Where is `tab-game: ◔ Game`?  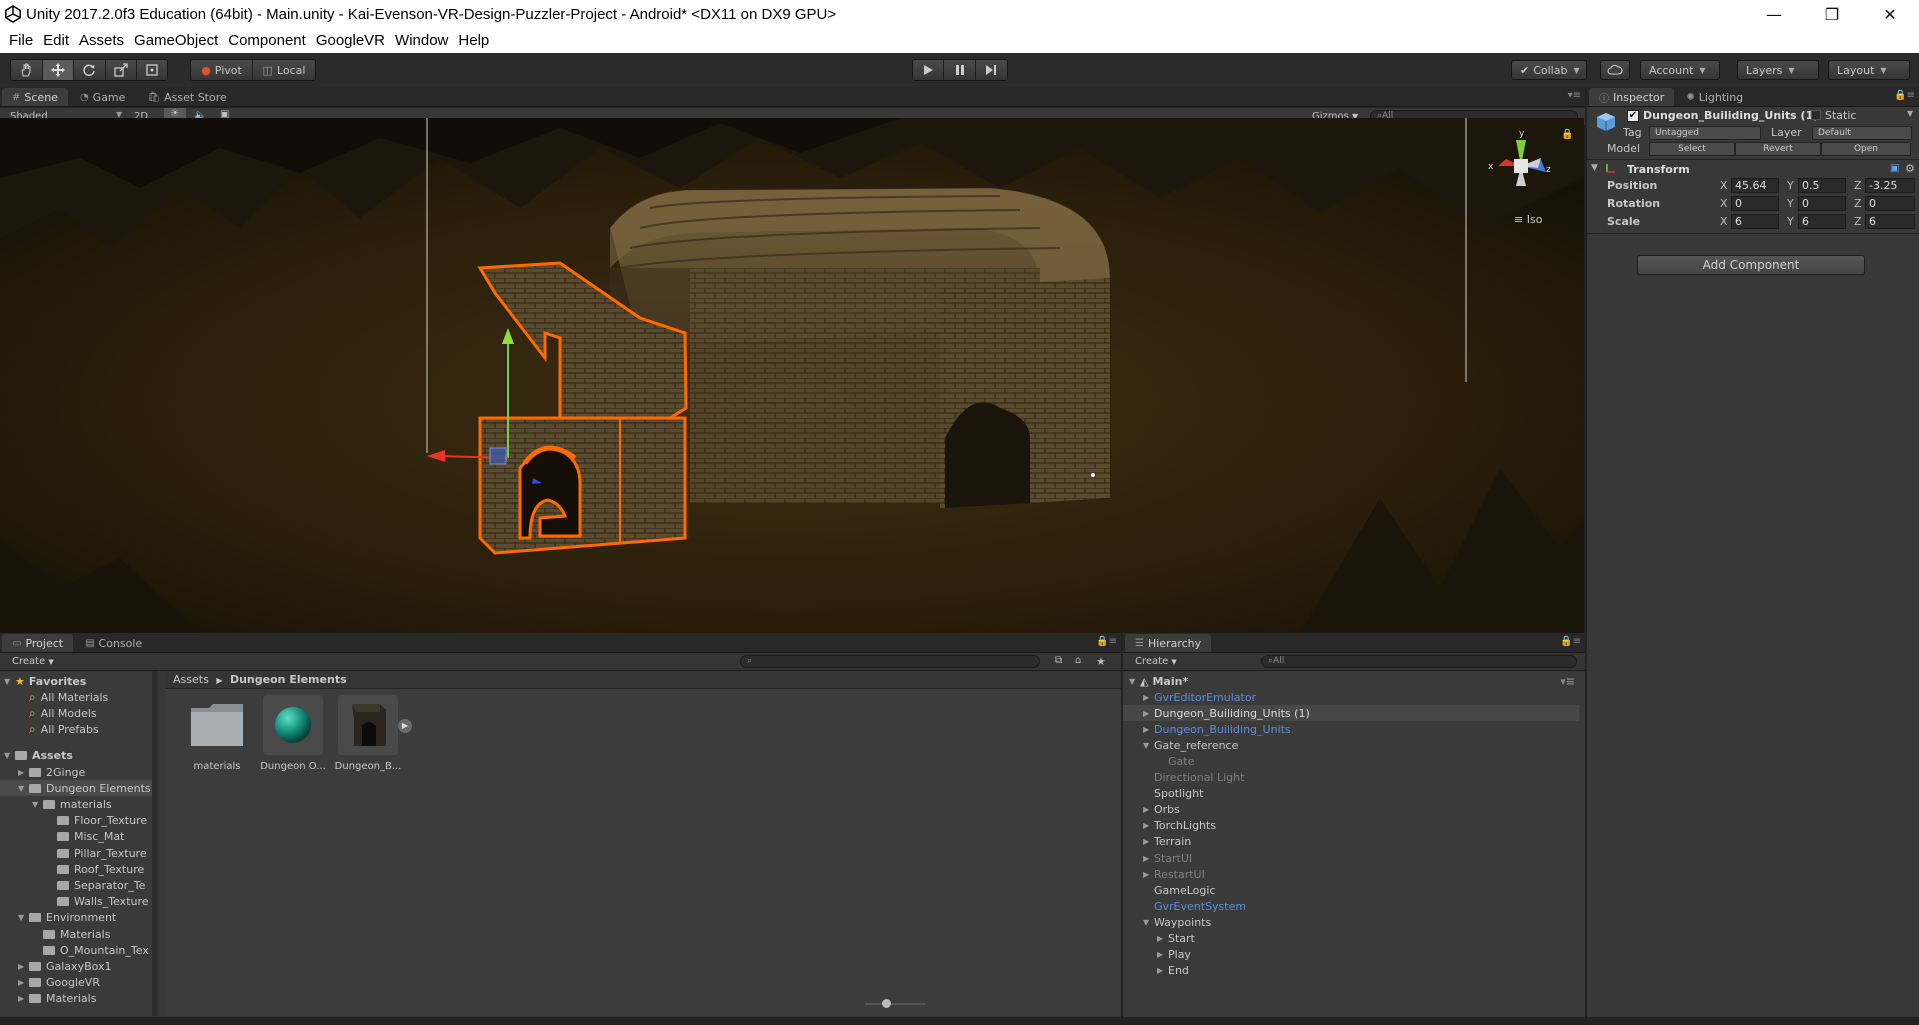
tab-game: ◔ Game is located at coordinates (102, 97).